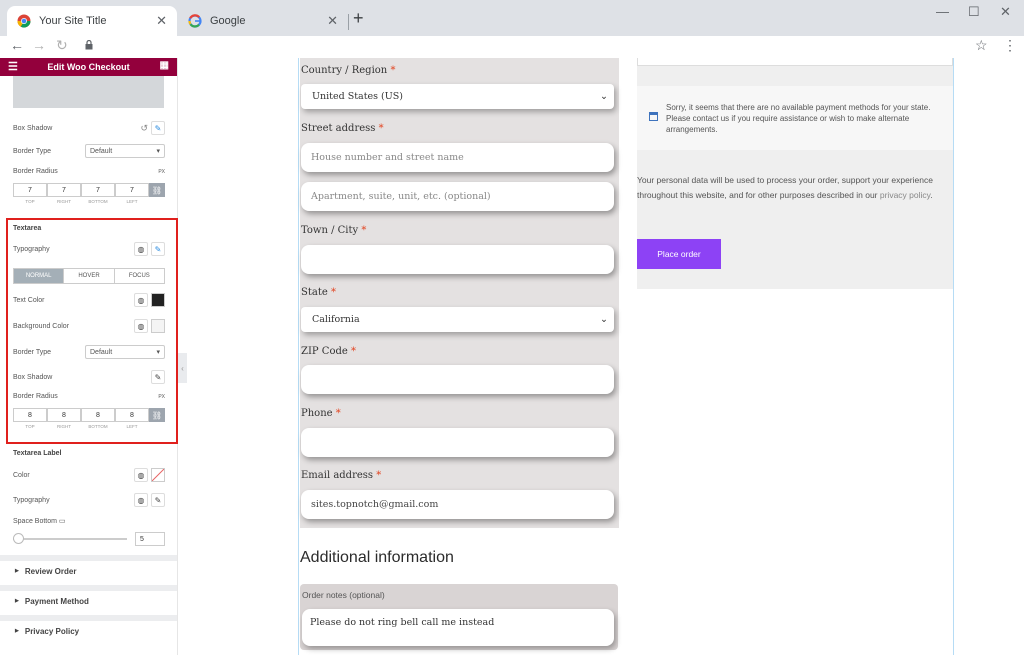 This screenshot has height=655, width=1024. I want to click on city-input, so click(457, 259).